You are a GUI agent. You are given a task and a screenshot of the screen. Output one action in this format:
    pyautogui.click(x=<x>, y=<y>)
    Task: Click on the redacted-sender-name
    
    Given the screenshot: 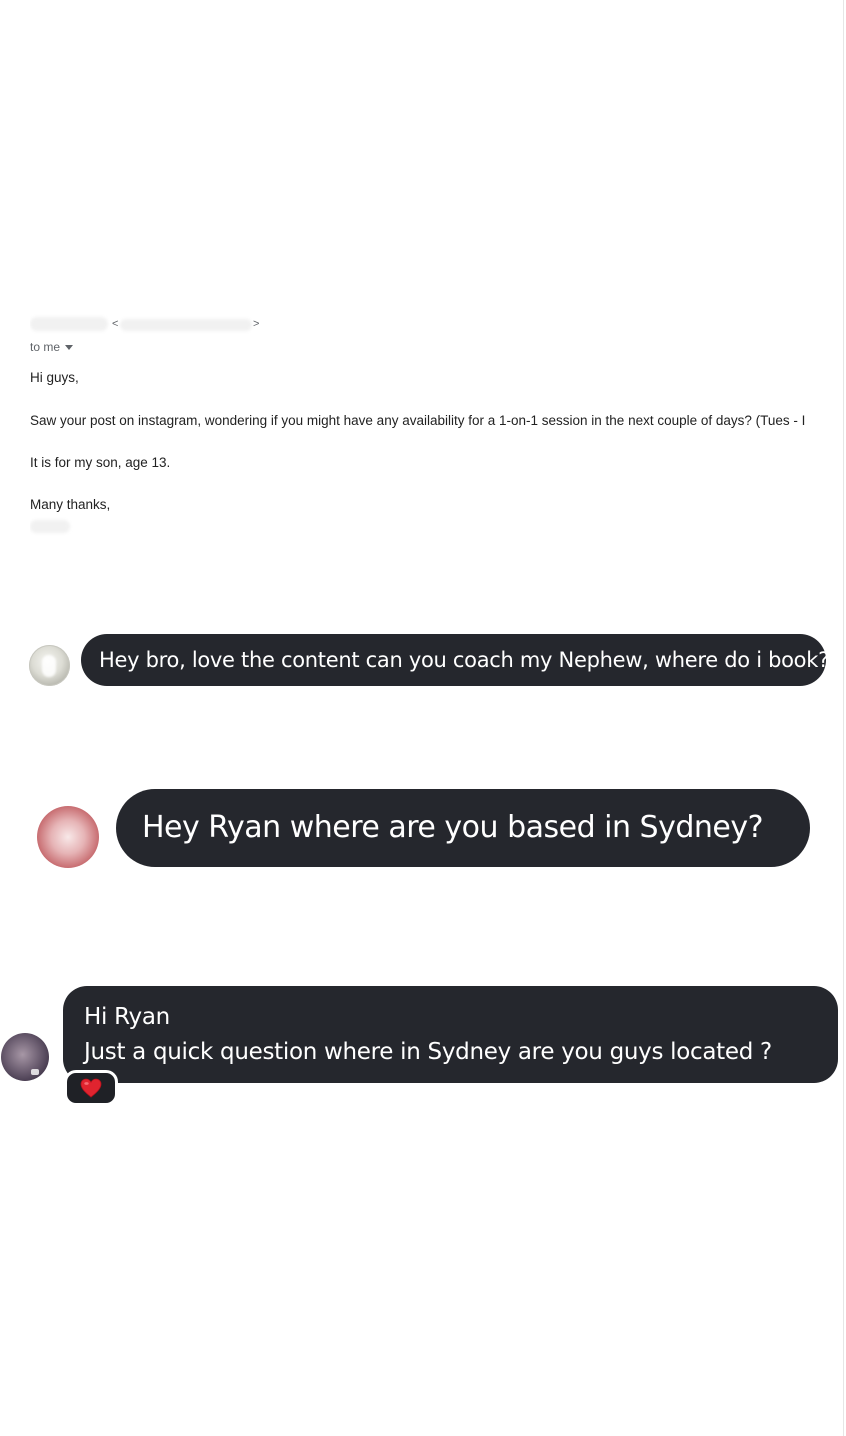 What is the action you would take?
    pyautogui.click(x=69, y=324)
    